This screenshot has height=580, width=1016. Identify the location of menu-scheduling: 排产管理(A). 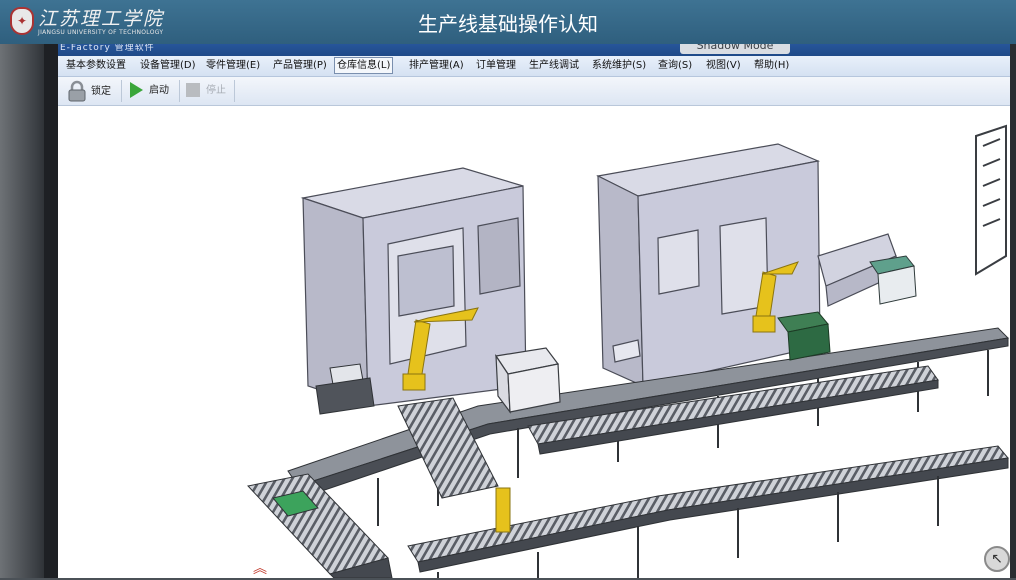
(436, 65).